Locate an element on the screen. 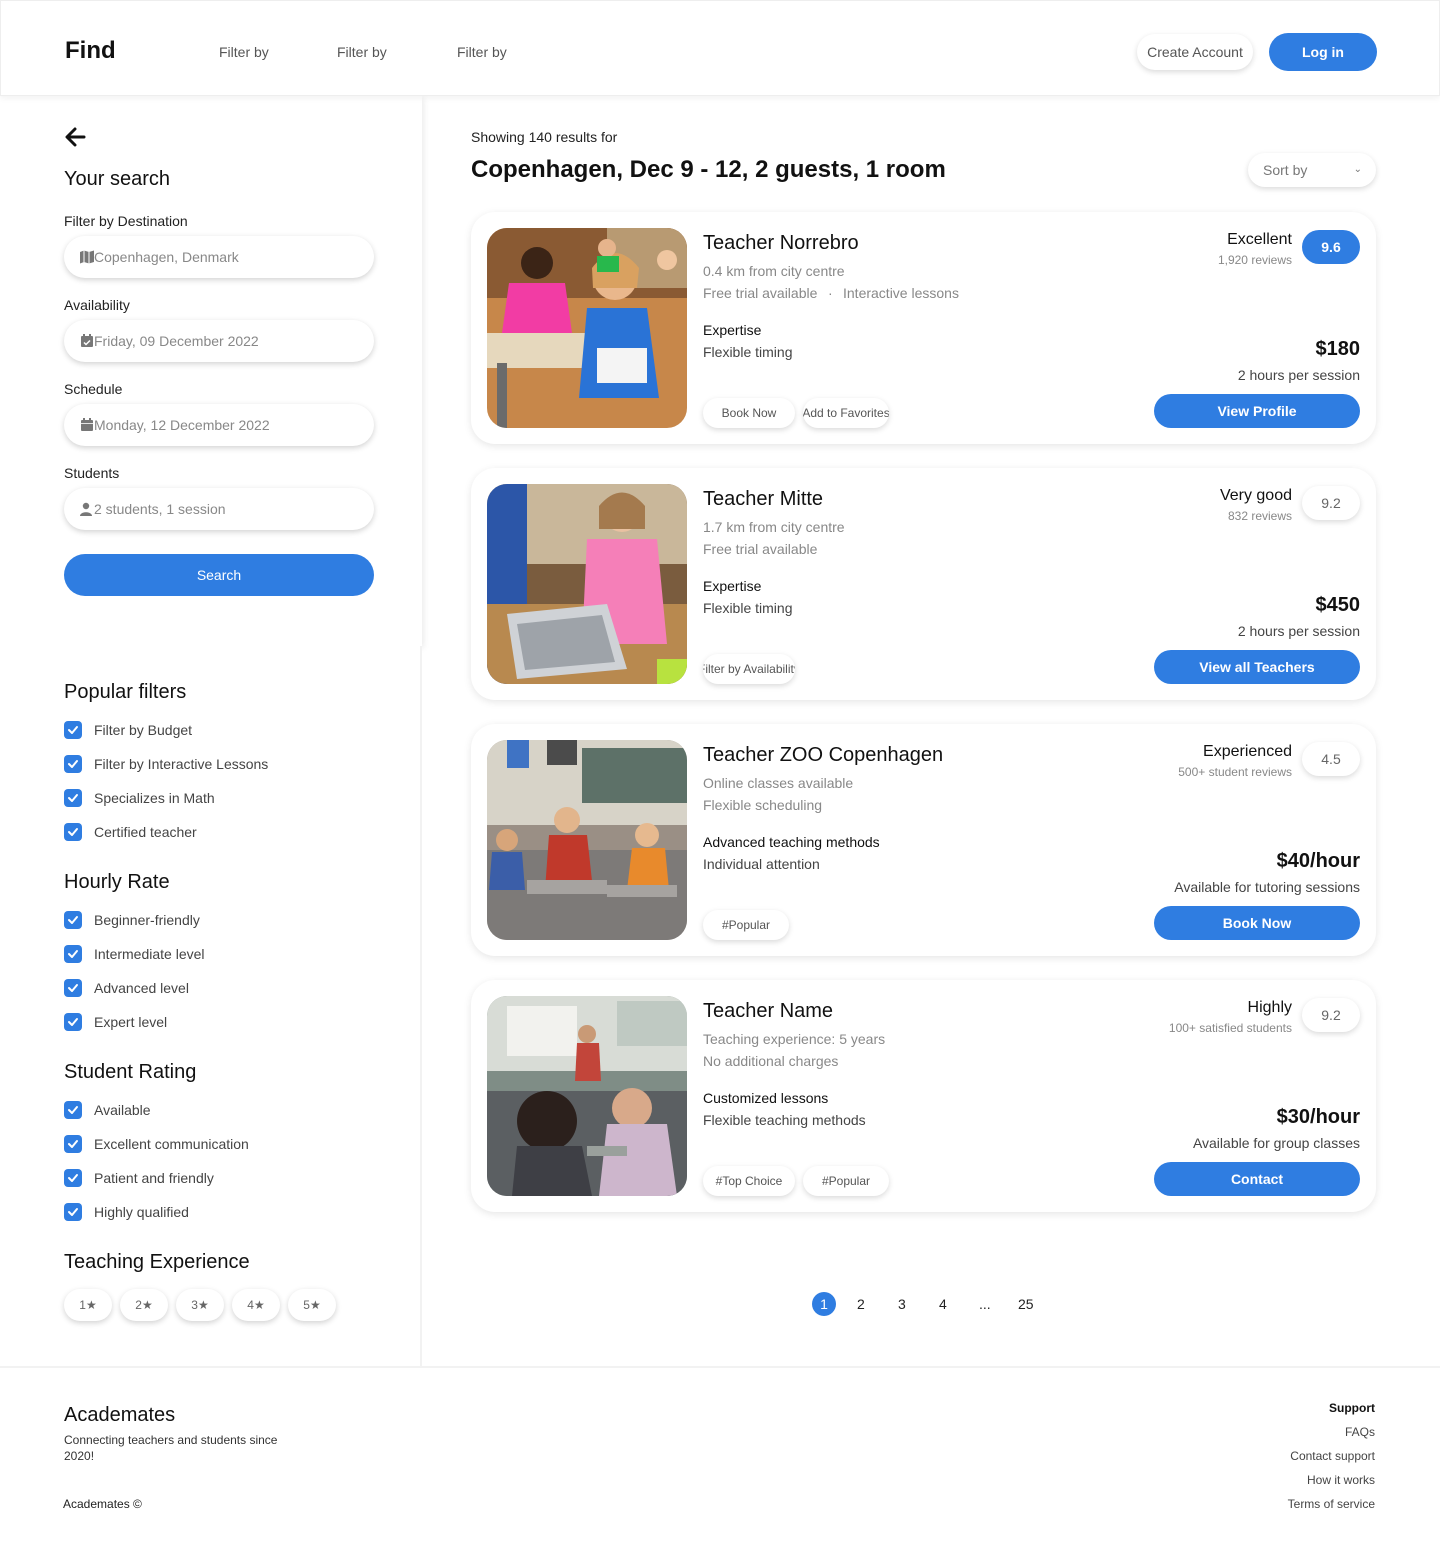  filter-checkbox-row: Patient and friendly is located at coordinates (139, 1178).